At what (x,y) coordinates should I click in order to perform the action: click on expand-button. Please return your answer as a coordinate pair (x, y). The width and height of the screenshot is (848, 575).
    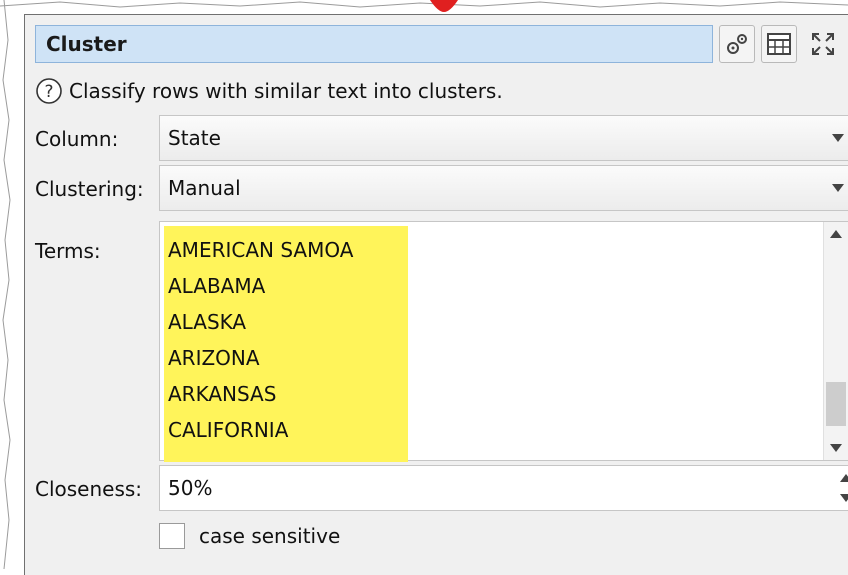
    Looking at the image, I should click on (823, 44).